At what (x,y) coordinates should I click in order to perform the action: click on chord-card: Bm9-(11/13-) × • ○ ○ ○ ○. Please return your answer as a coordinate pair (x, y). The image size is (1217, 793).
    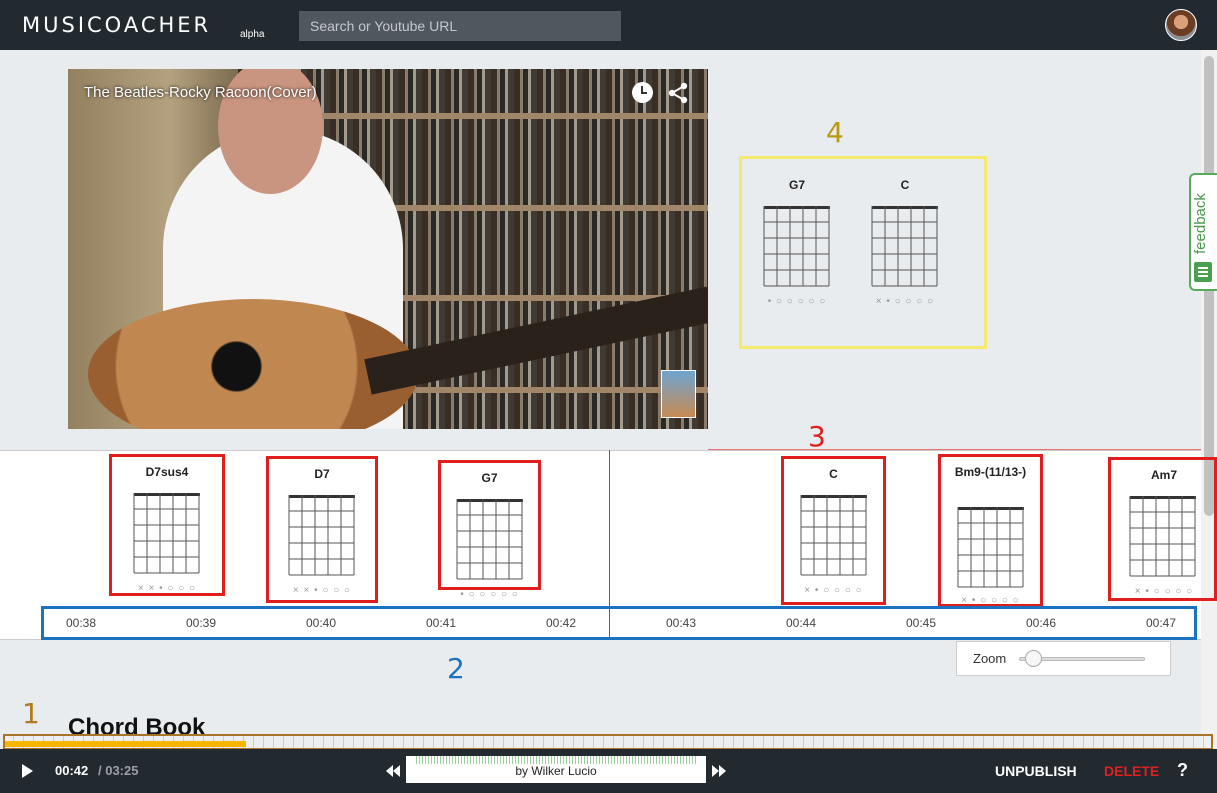
    Looking at the image, I should click on (990, 535).